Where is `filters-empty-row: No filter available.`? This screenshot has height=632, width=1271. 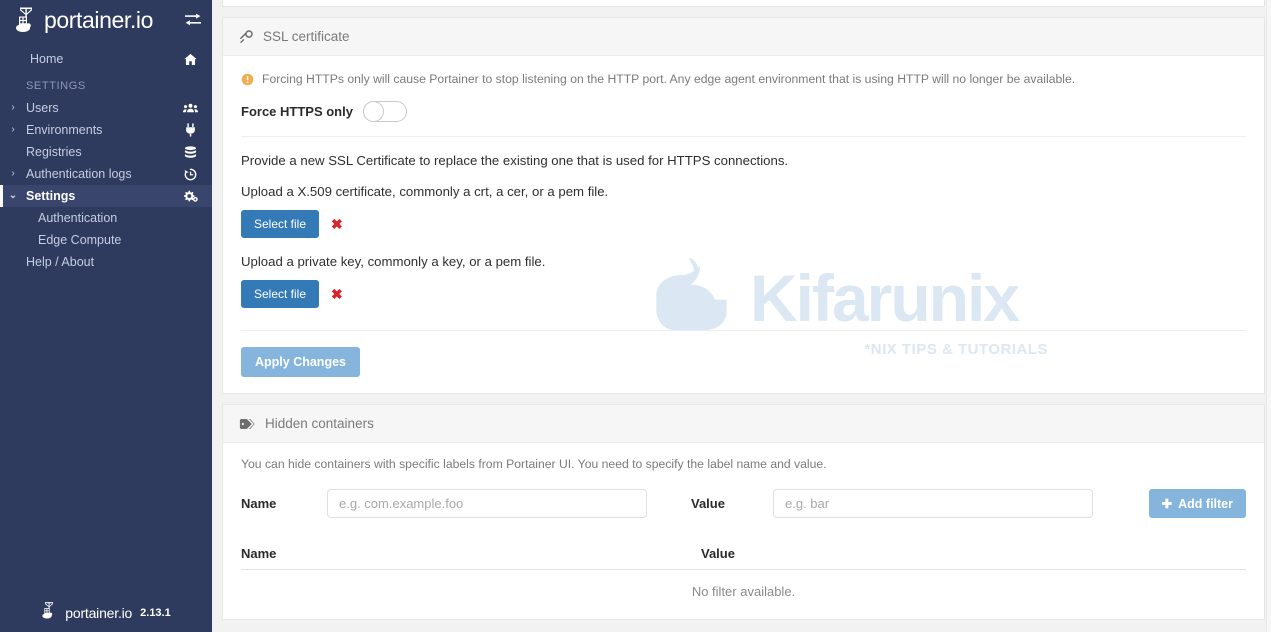
filters-empty-row: No filter available. is located at coordinates (743, 587).